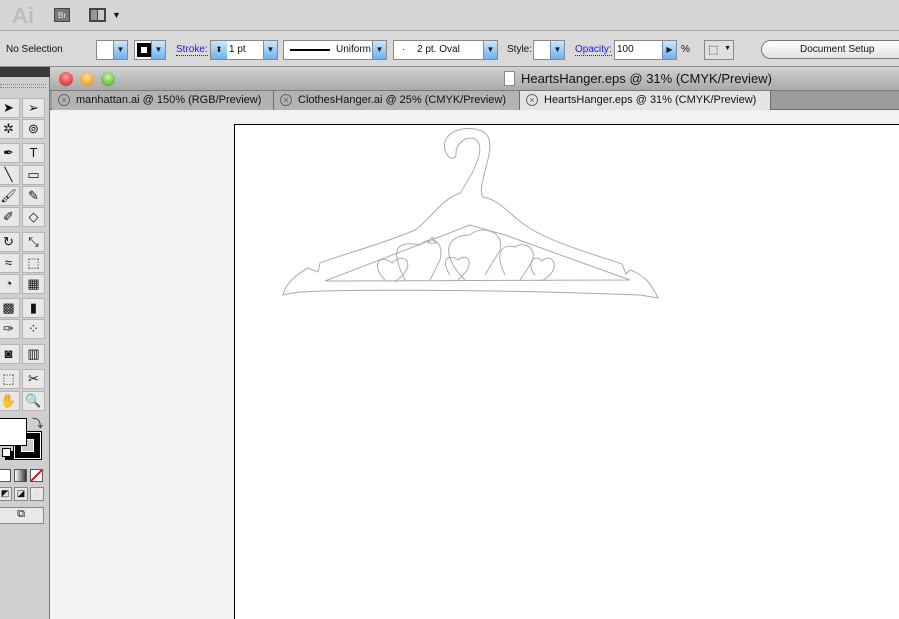  What do you see at coordinates (10, 196) in the screenshot?
I see `paintbrush-tool: 🖌` at bounding box center [10, 196].